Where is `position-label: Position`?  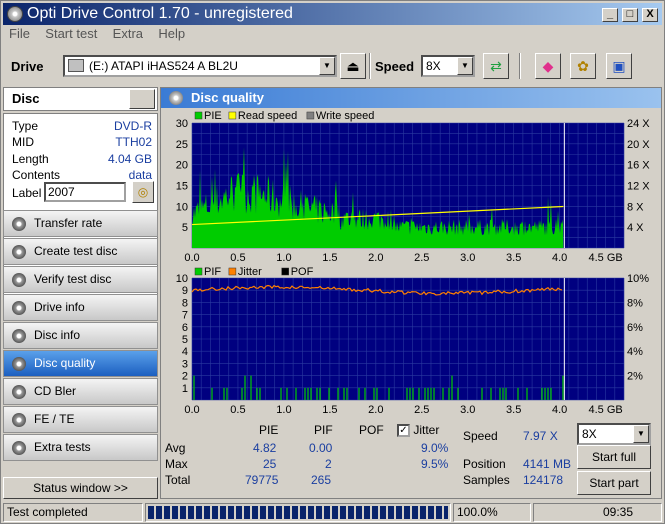 position-label: Position is located at coordinates (484, 464).